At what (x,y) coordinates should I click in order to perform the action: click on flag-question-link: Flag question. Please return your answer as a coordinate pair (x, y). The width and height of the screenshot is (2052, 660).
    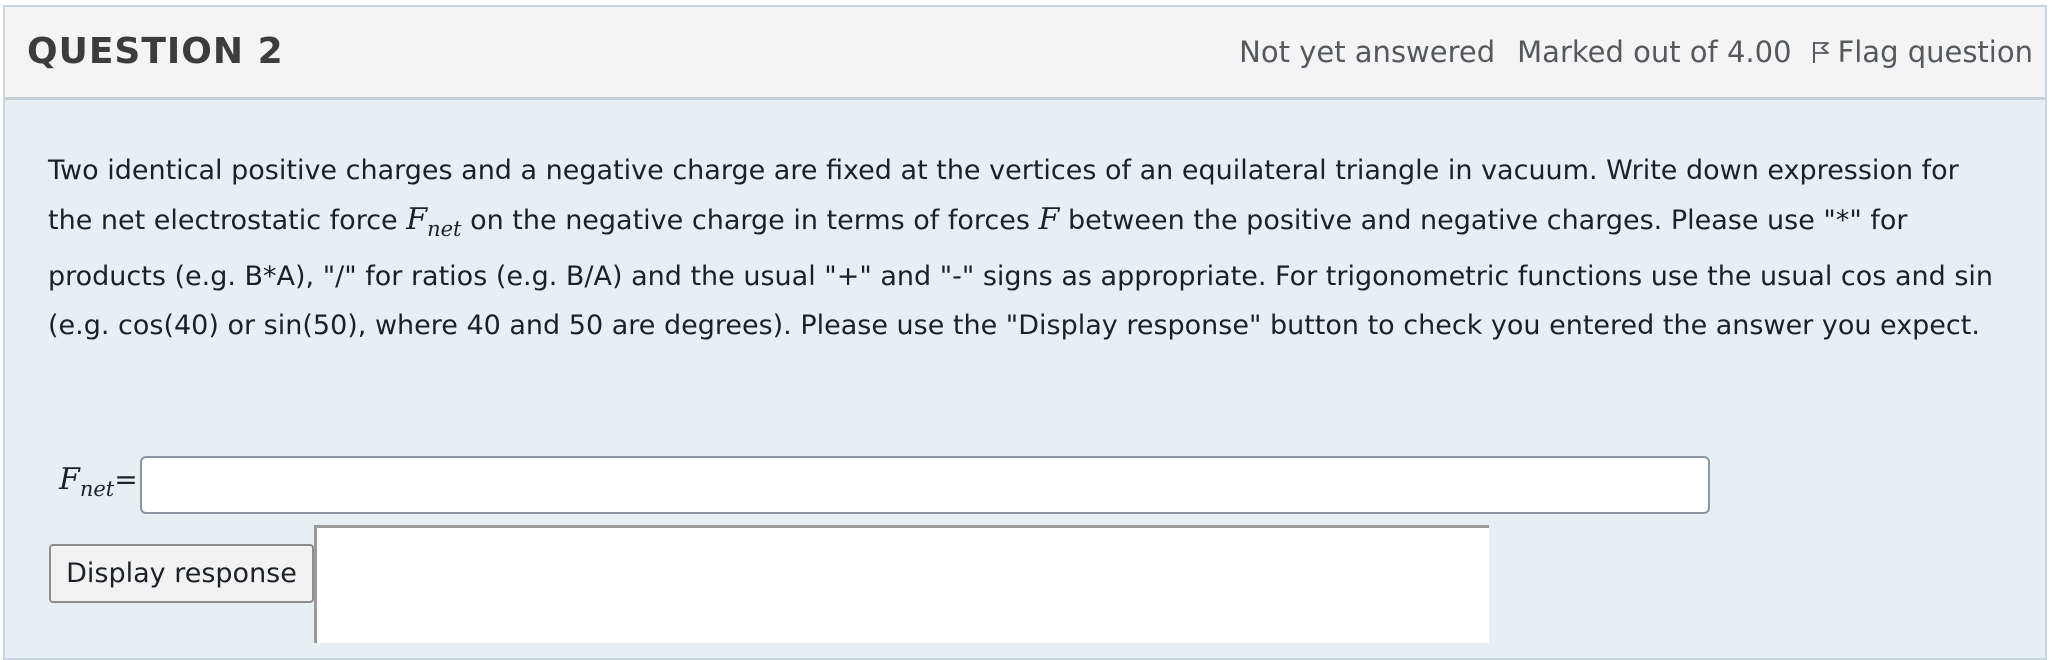
    Looking at the image, I should click on (1922, 52).